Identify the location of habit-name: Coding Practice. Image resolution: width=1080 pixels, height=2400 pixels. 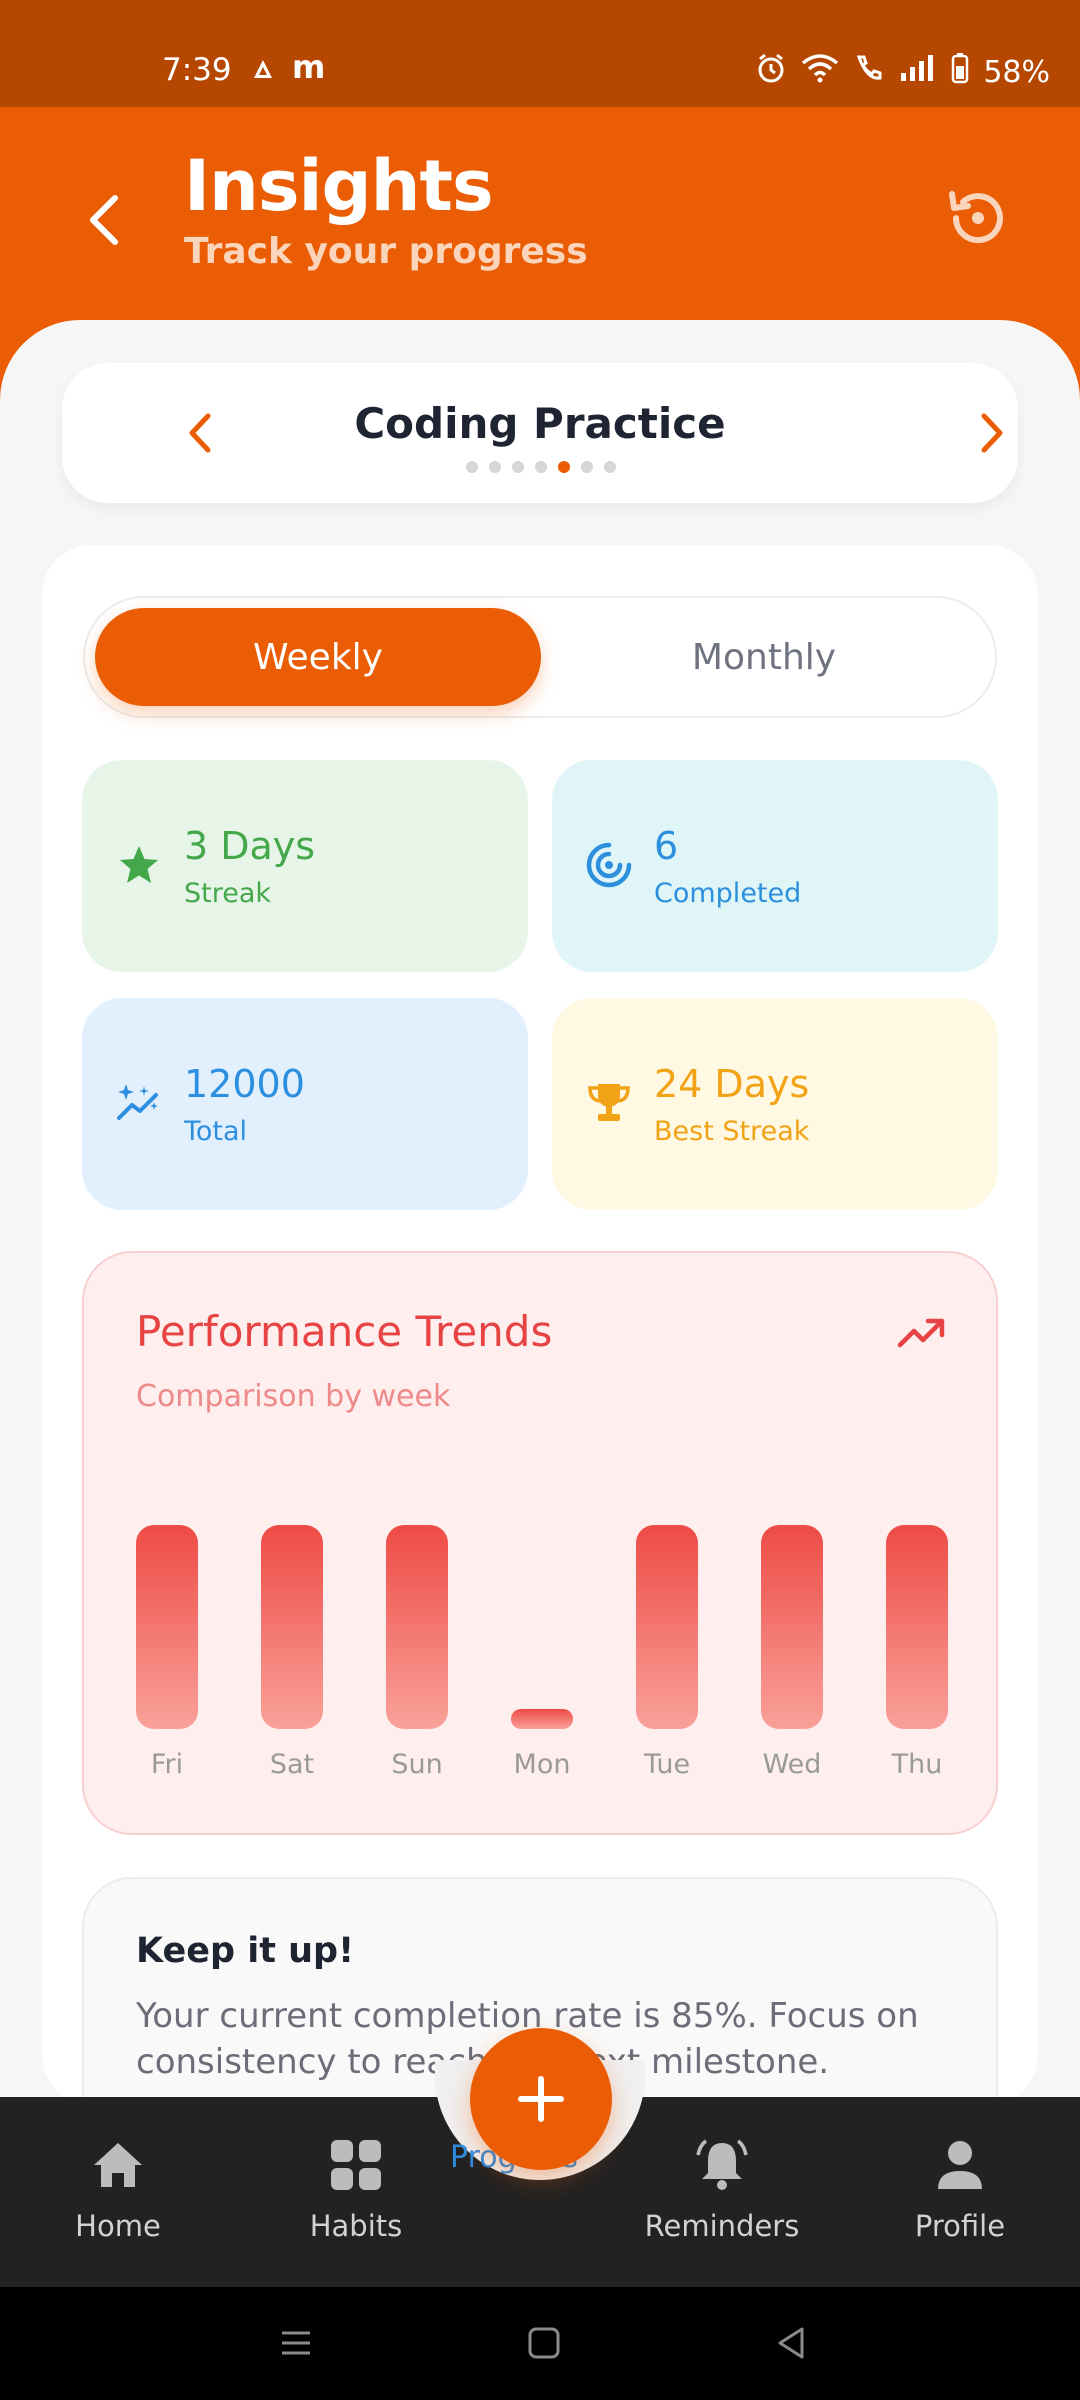
(540, 423).